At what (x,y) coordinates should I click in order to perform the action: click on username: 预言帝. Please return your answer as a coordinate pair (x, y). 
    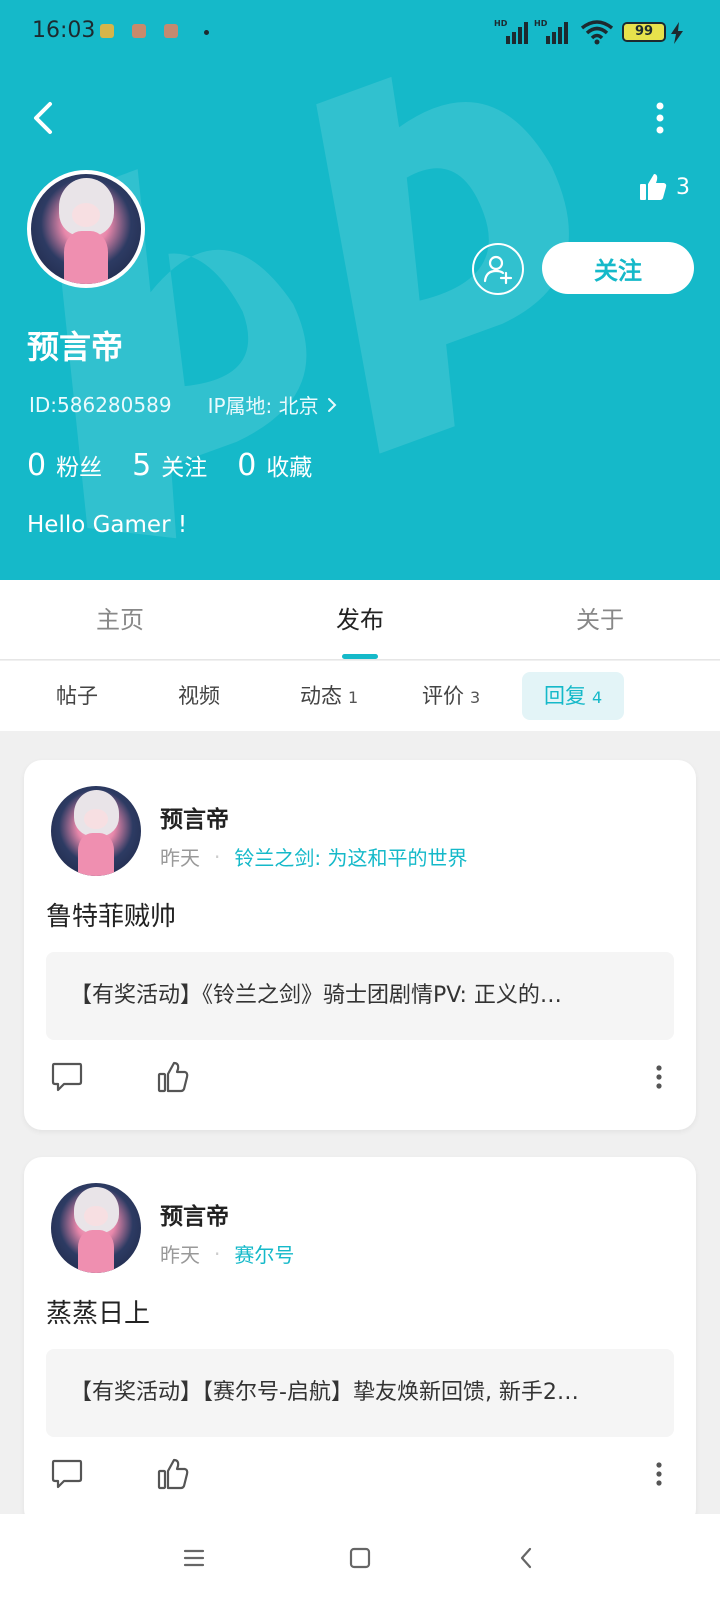
    Looking at the image, I should click on (75, 347).